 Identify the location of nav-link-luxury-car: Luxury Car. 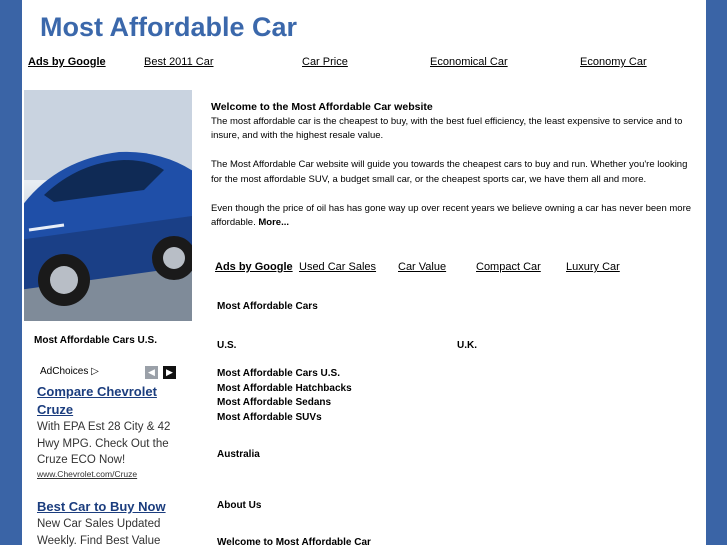
(593, 267).